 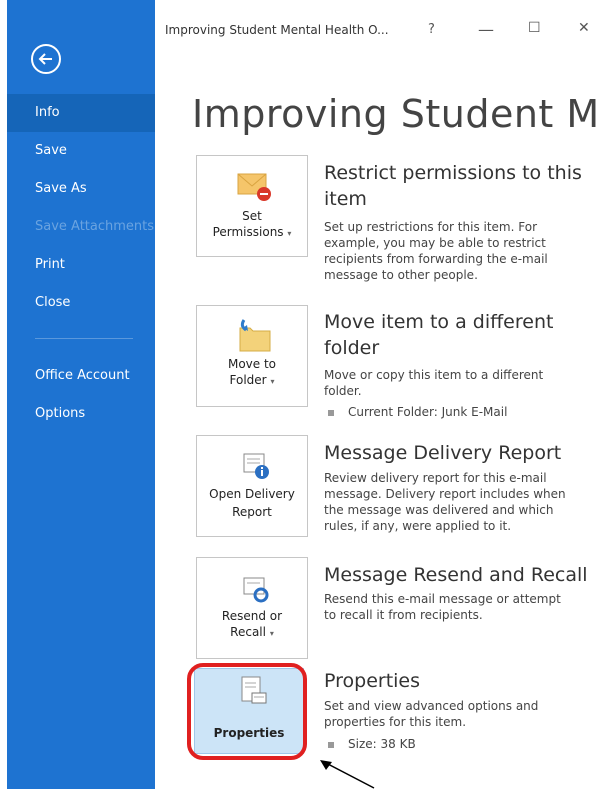 I want to click on resend-recall-icon, so click(x=256, y=590).